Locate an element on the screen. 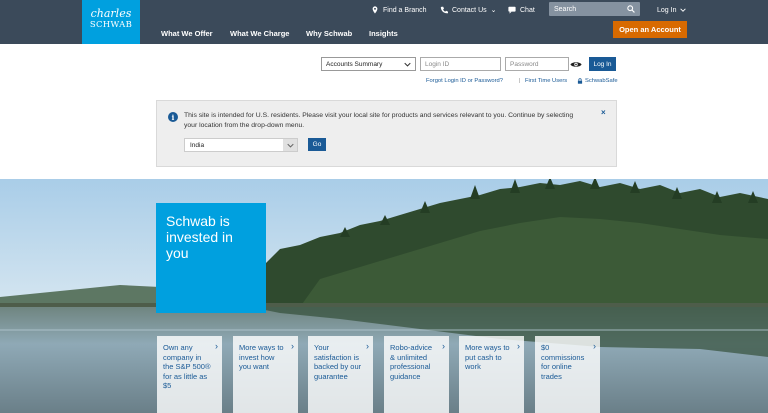  promo-card-text: More ways to put cash to work is located at coordinates (487, 357).